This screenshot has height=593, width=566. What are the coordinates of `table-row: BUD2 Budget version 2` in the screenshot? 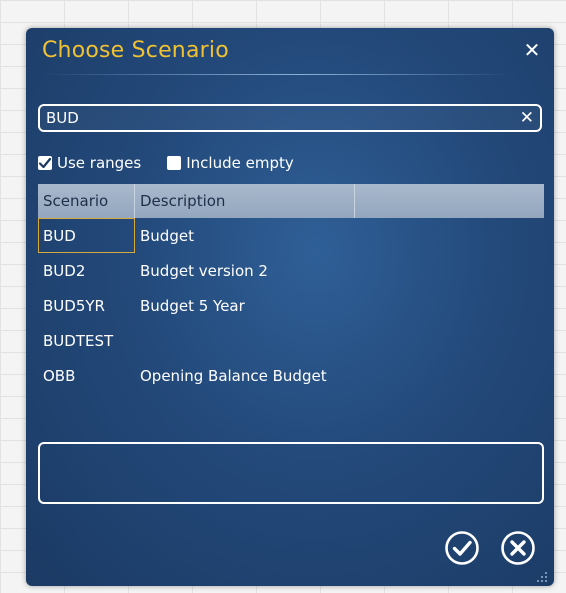 It's located at (291, 270).